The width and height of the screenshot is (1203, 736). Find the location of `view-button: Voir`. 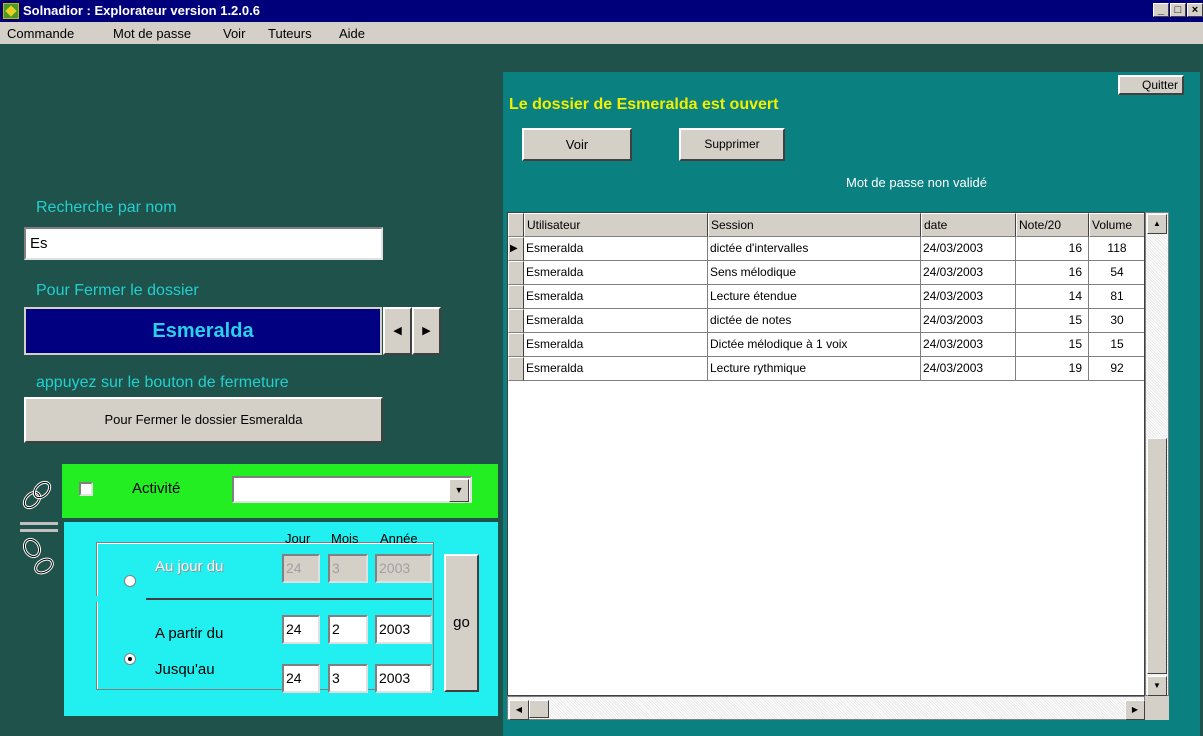

view-button: Voir is located at coordinates (577, 144).